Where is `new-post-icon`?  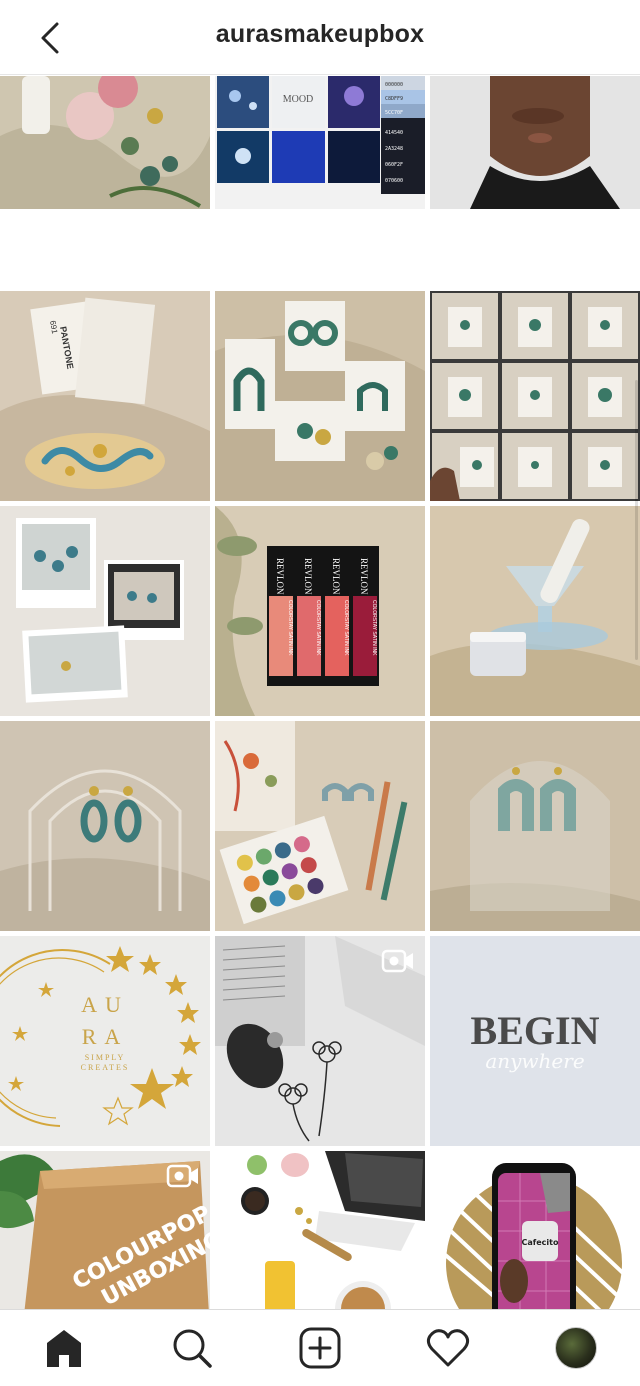
new-post-icon is located at coordinates (320, 1348).